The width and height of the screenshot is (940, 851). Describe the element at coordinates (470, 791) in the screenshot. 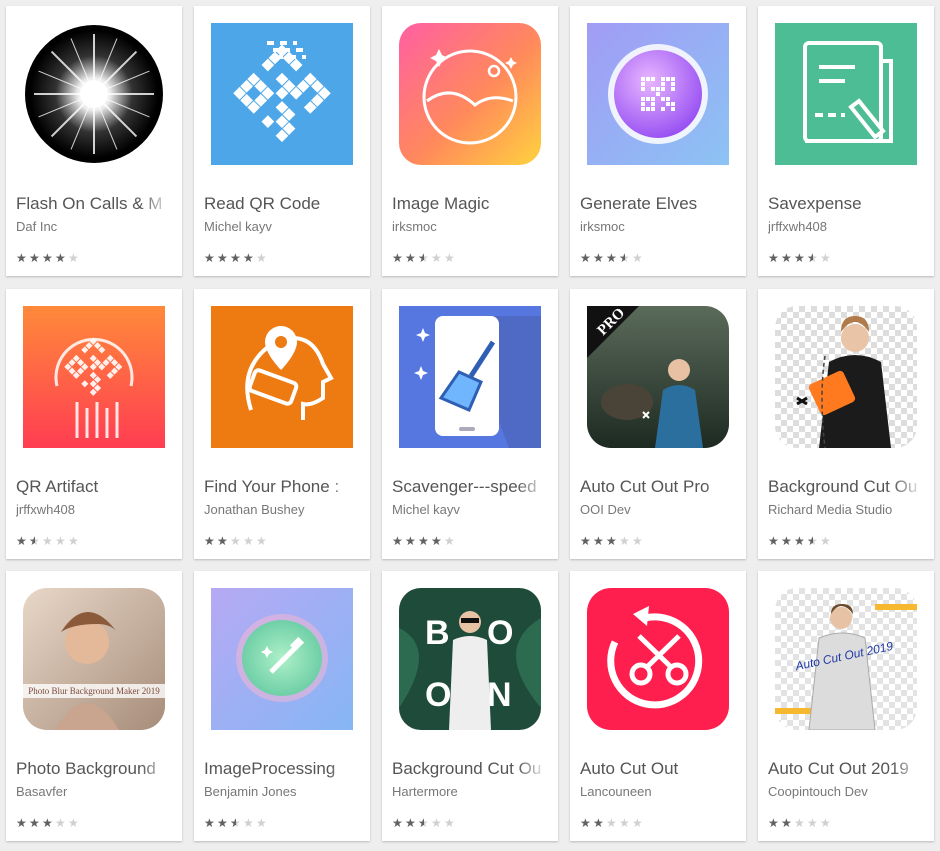

I see `app-developer: Hartermore` at that location.